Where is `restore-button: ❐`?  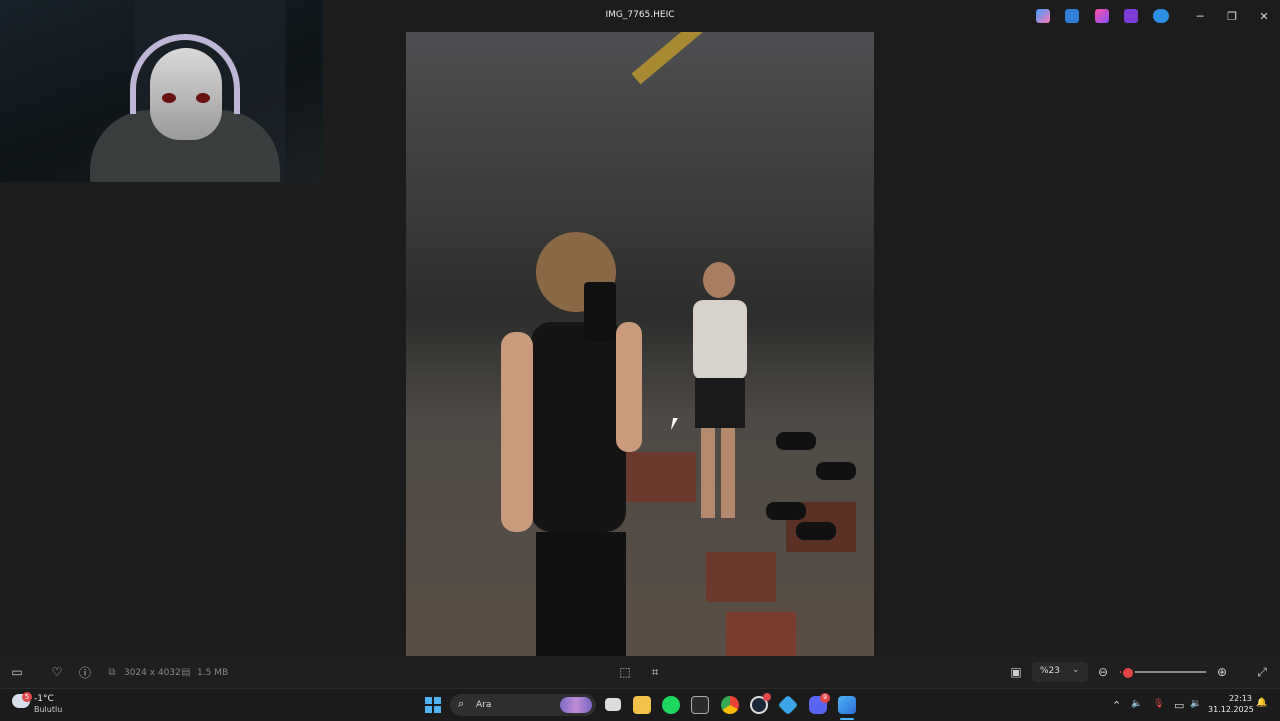 restore-button: ❐ is located at coordinates (1232, 16).